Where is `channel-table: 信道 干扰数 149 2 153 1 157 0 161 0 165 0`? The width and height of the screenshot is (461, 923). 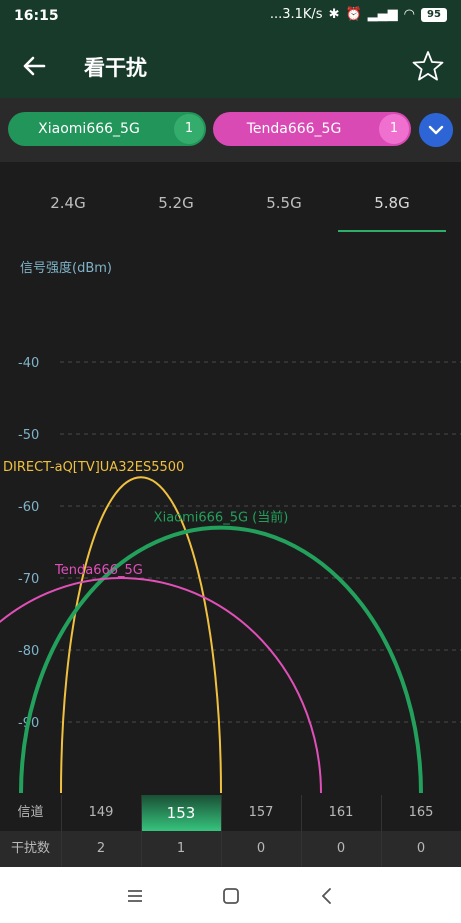 channel-table: 信道 干扰数 149 2 153 1 157 0 161 0 165 0 is located at coordinates (230, 831).